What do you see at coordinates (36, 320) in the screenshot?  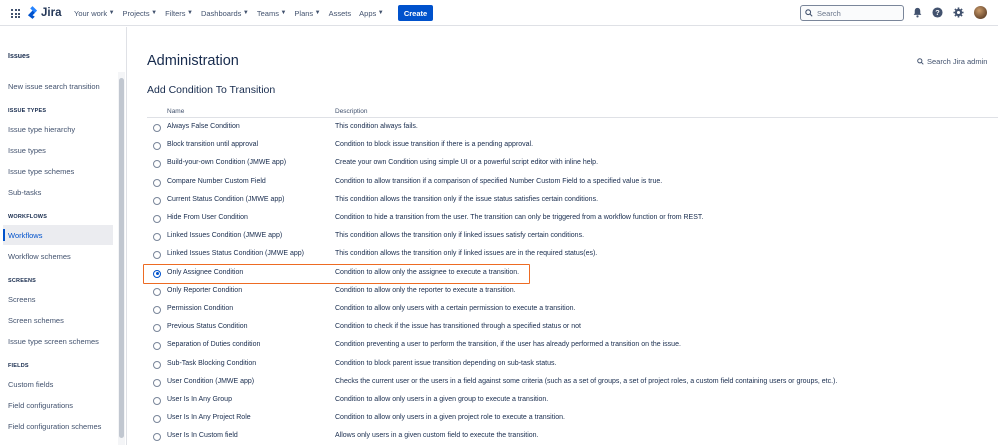 I see `sidebar-item-screen-schemes: Screen schemes` at bounding box center [36, 320].